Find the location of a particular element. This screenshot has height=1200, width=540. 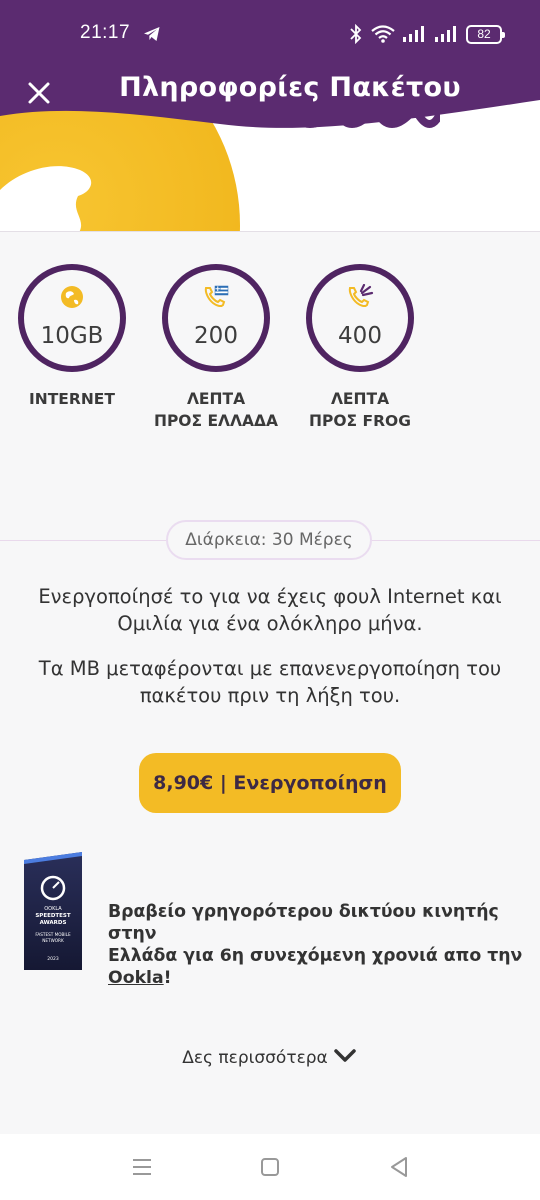

see-more-toggle: Δες περισσότερα is located at coordinates (270, 1057).